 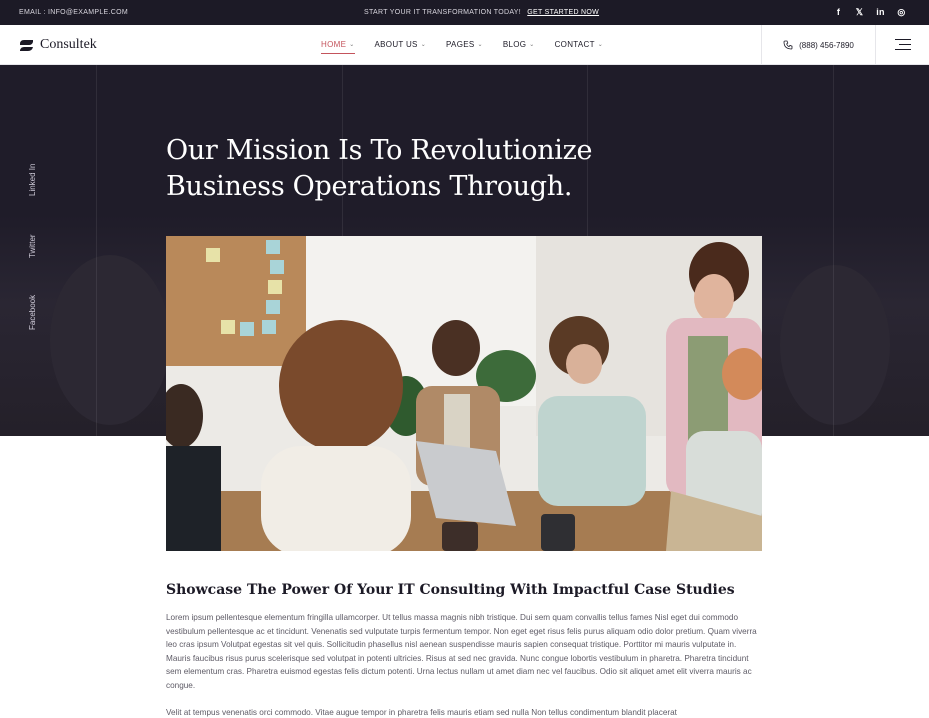 I want to click on phone-contact: (888) 456-7890, so click(x=818, y=45).